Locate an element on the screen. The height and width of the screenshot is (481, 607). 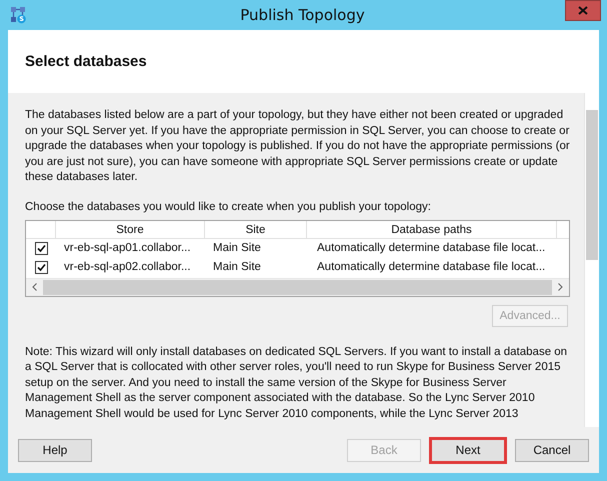
column-header: Site is located at coordinates (256, 229).